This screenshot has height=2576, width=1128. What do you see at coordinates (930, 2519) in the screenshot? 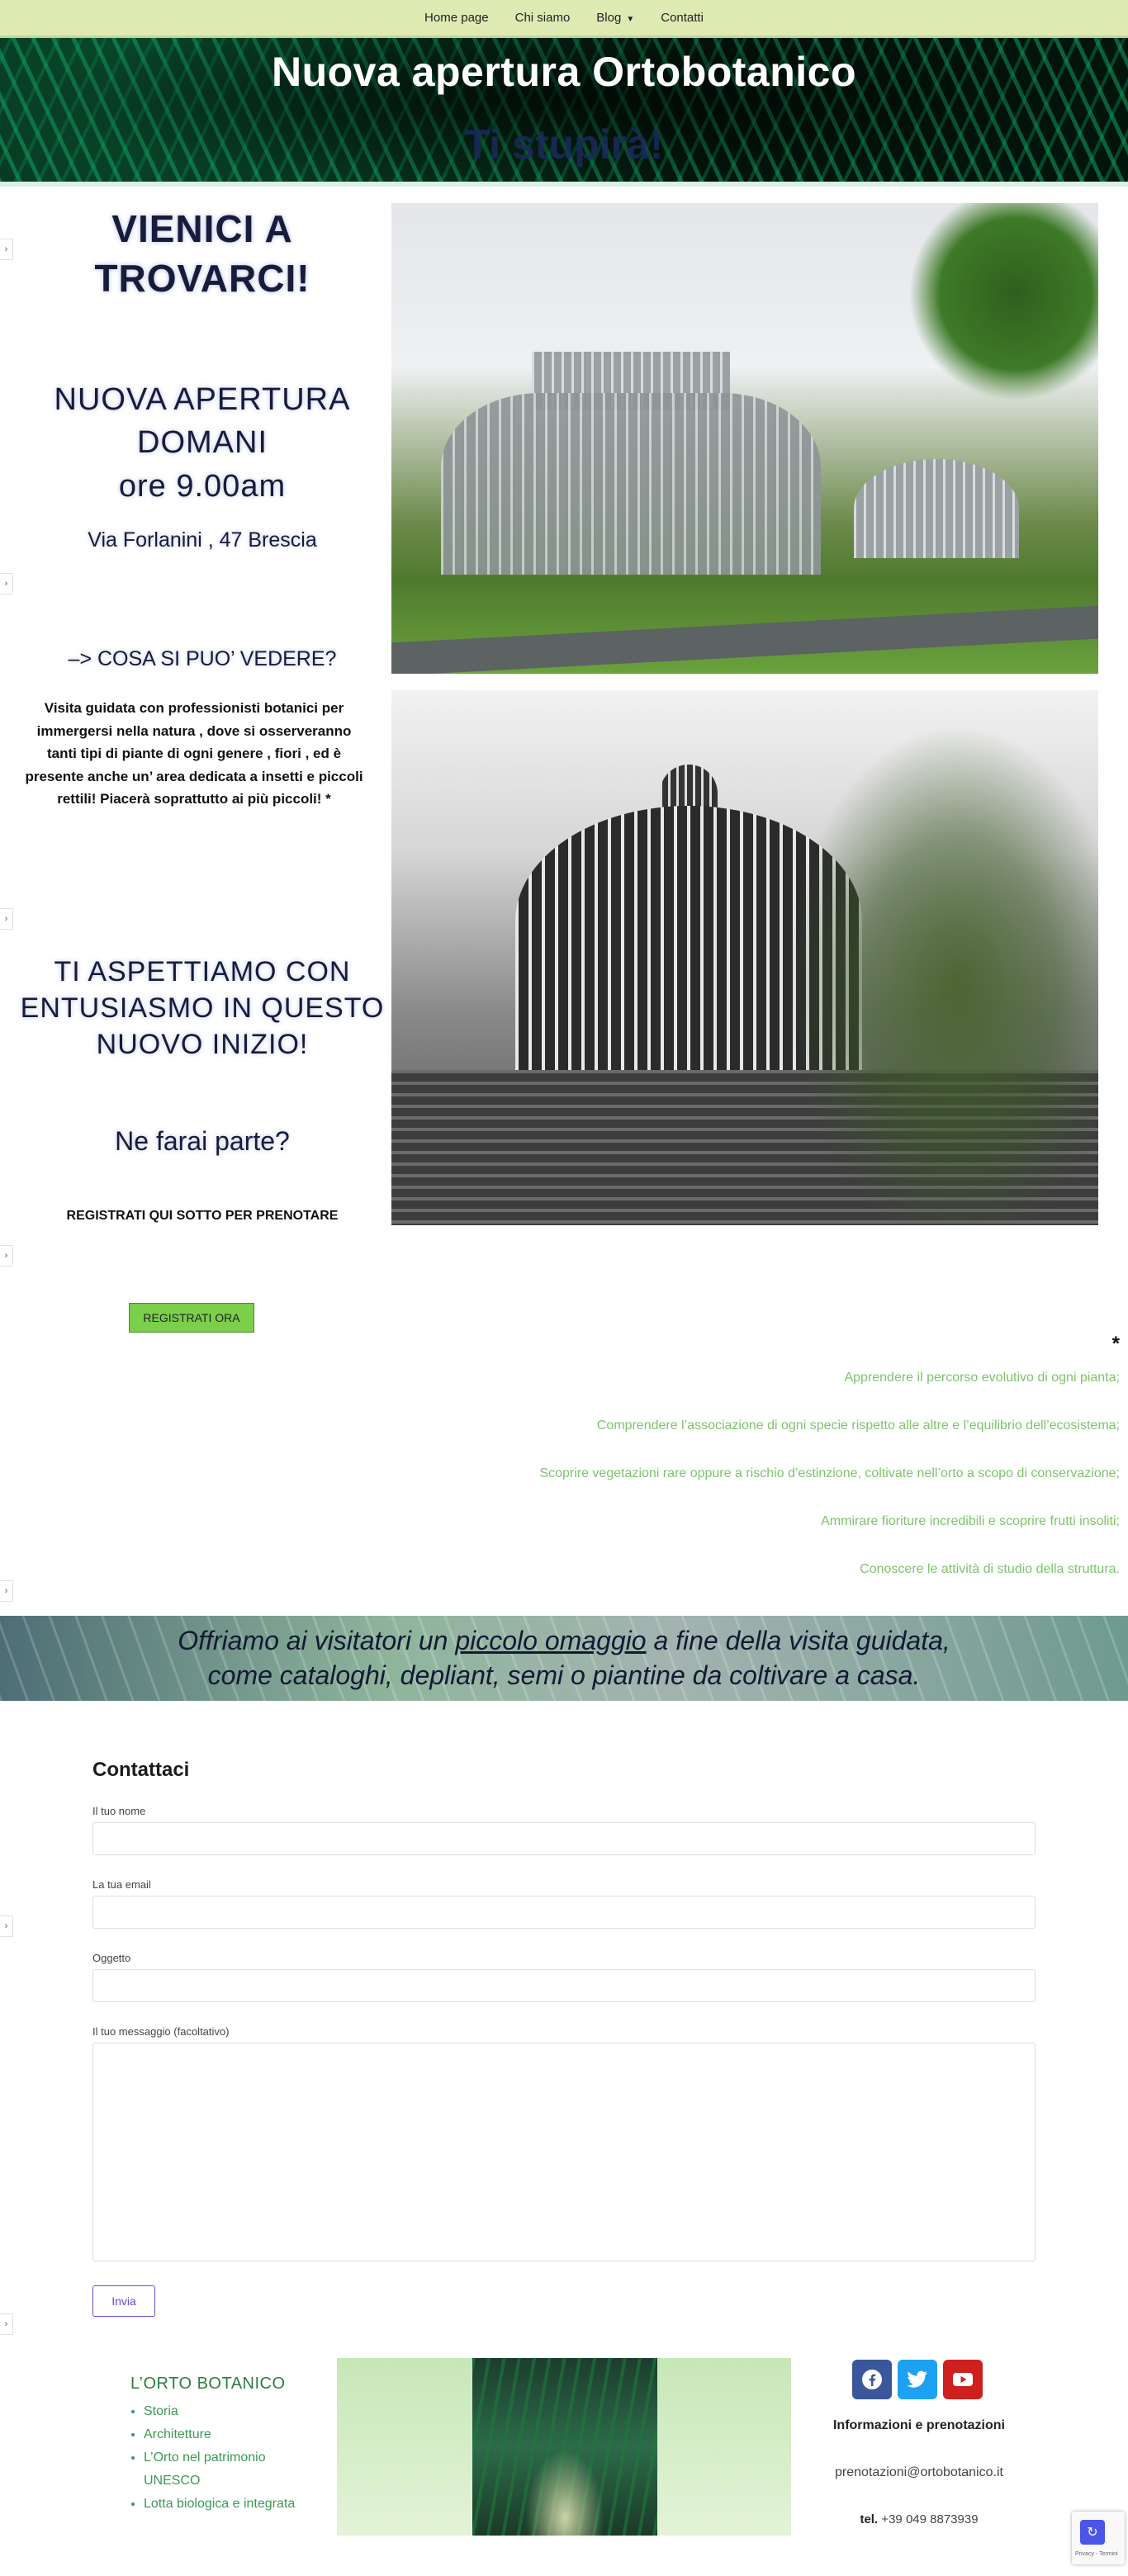
I see `tel-number: +39 049 8873939` at bounding box center [930, 2519].